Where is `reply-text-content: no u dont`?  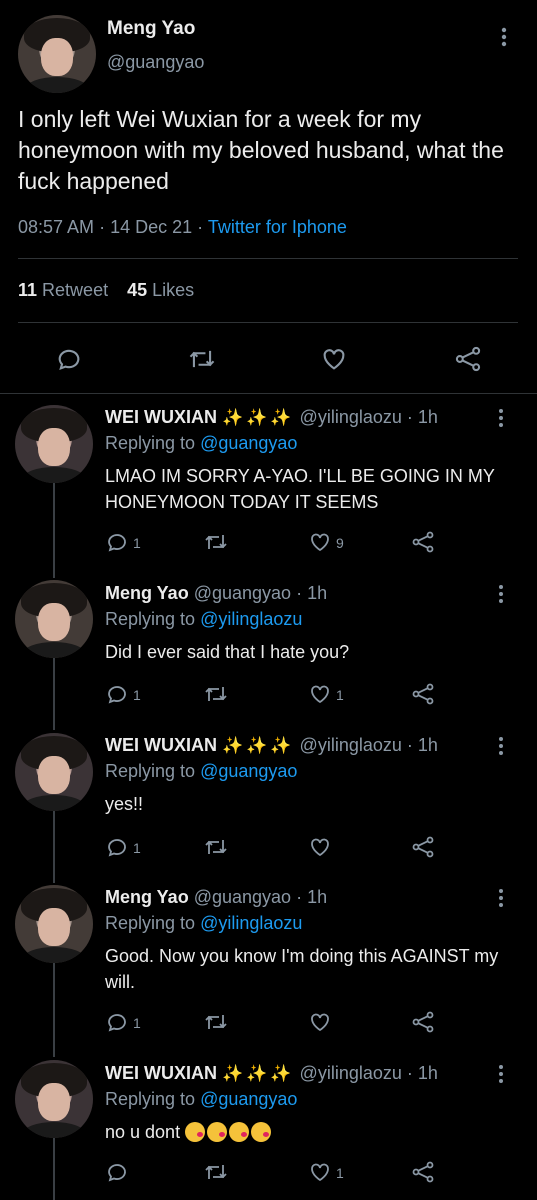
reply-text-content: no u dont is located at coordinates (143, 1132).